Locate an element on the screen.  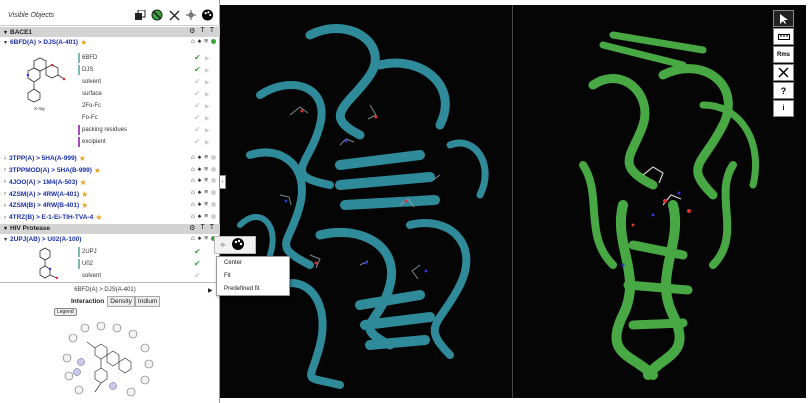
tab-interaction: Interaction is located at coordinates (88, 301).